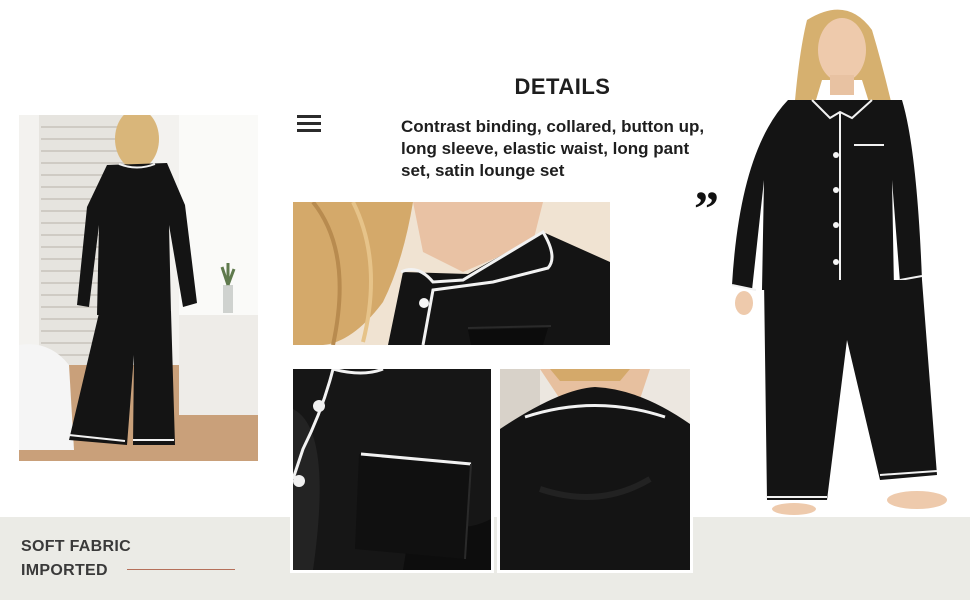 This screenshot has width=970, height=600. I want to click on menu-icon, so click(309, 123).